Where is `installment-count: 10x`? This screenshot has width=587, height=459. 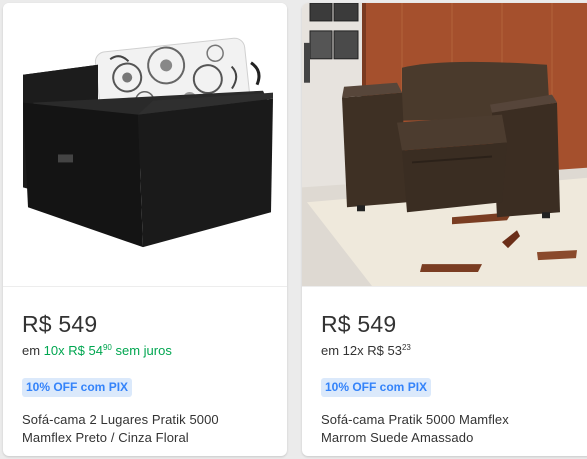 installment-count: 10x is located at coordinates (54, 350).